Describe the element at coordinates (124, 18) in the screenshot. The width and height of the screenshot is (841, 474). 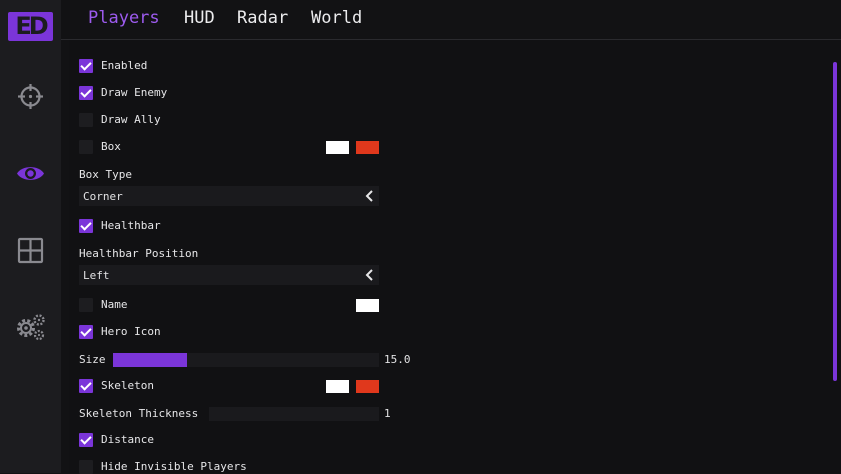
I see `tab-players: Players` at that location.